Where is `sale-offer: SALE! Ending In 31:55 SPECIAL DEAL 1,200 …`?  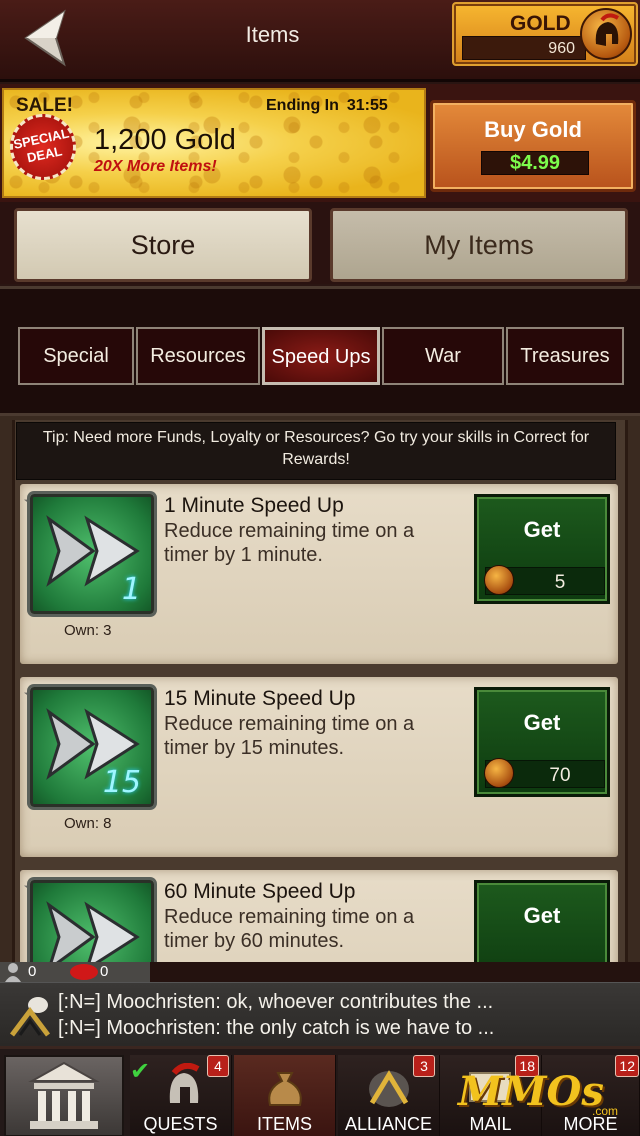
sale-offer: SALE! Ending In 31:55 SPECIAL DEAL 1,200 … is located at coordinates (214, 143).